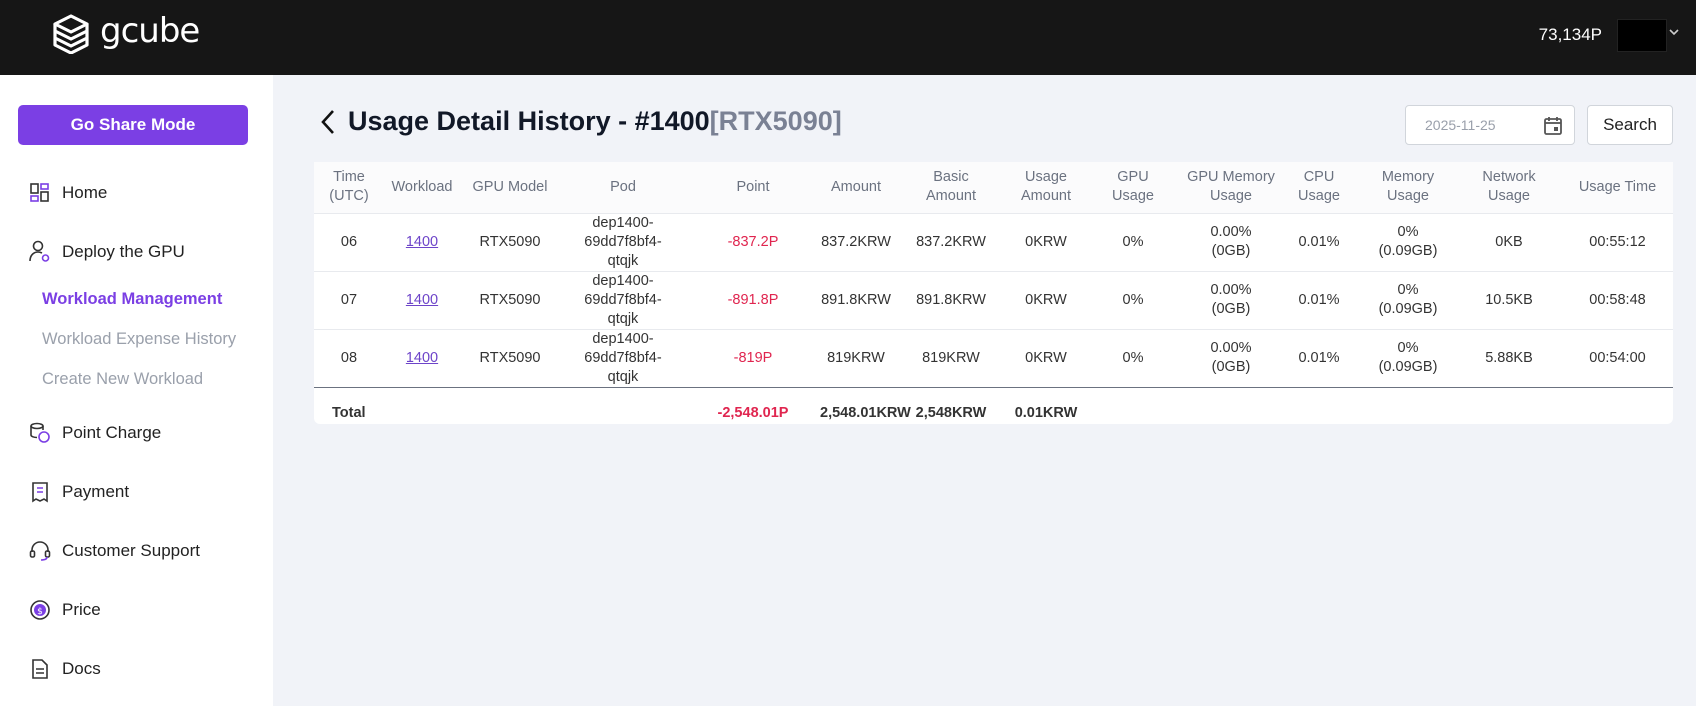 The height and width of the screenshot is (706, 1696). I want to click on cell-point: -891.8P, so click(753, 299).